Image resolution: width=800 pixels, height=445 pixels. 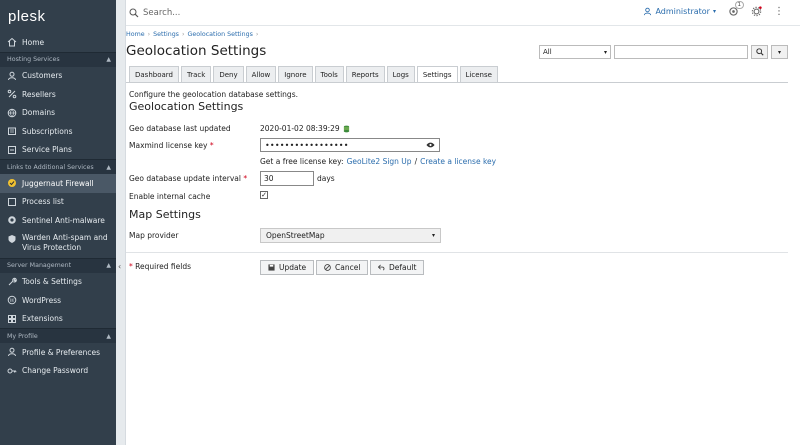 I want to click on breadcrumb-settings: Settings, so click(x=166, y=34).